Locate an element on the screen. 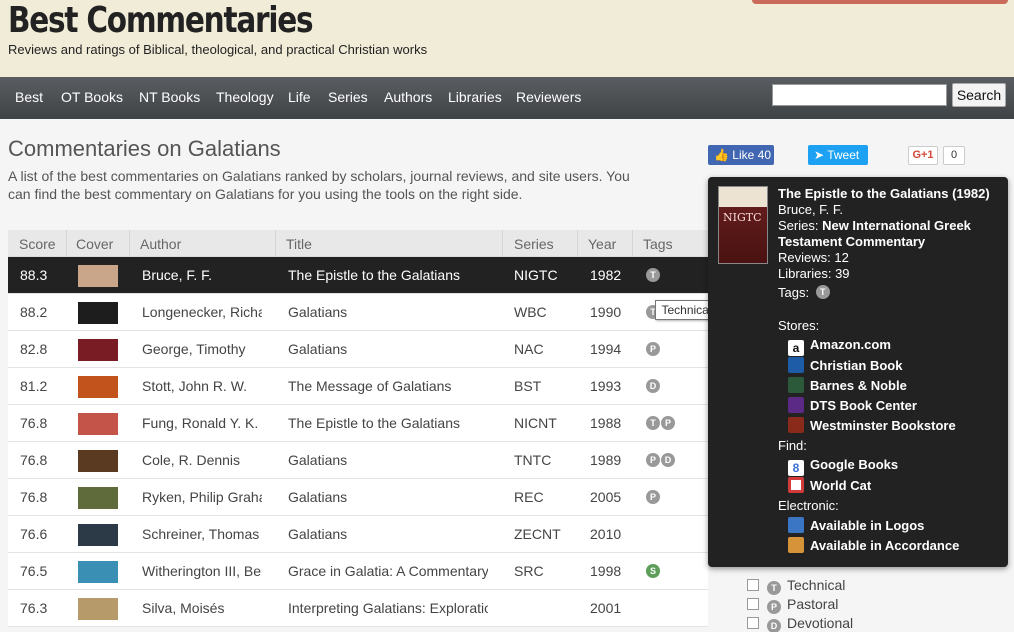 This screenshot has height=632, width=1014. site-logo: Best Commentaries is located at coordinates (161, 20).